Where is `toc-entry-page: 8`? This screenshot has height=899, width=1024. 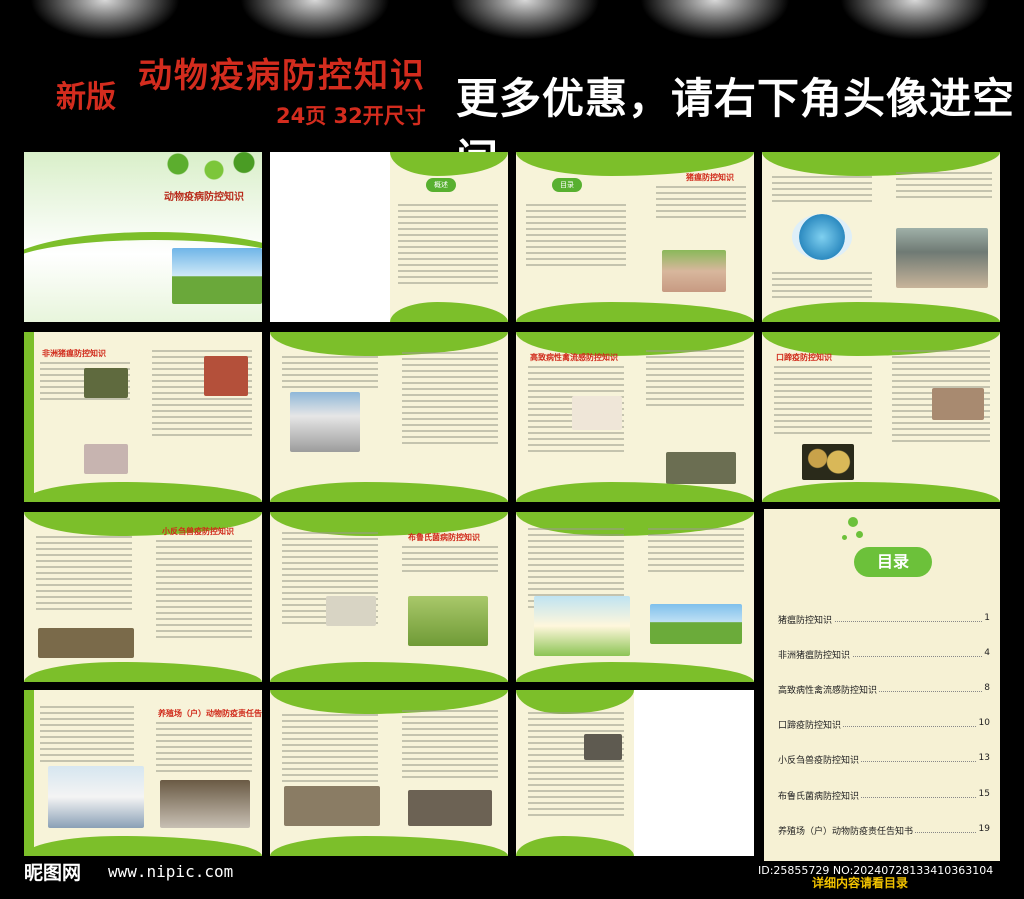
toc-entry-page: 8 is located at coordinates (986, 688).